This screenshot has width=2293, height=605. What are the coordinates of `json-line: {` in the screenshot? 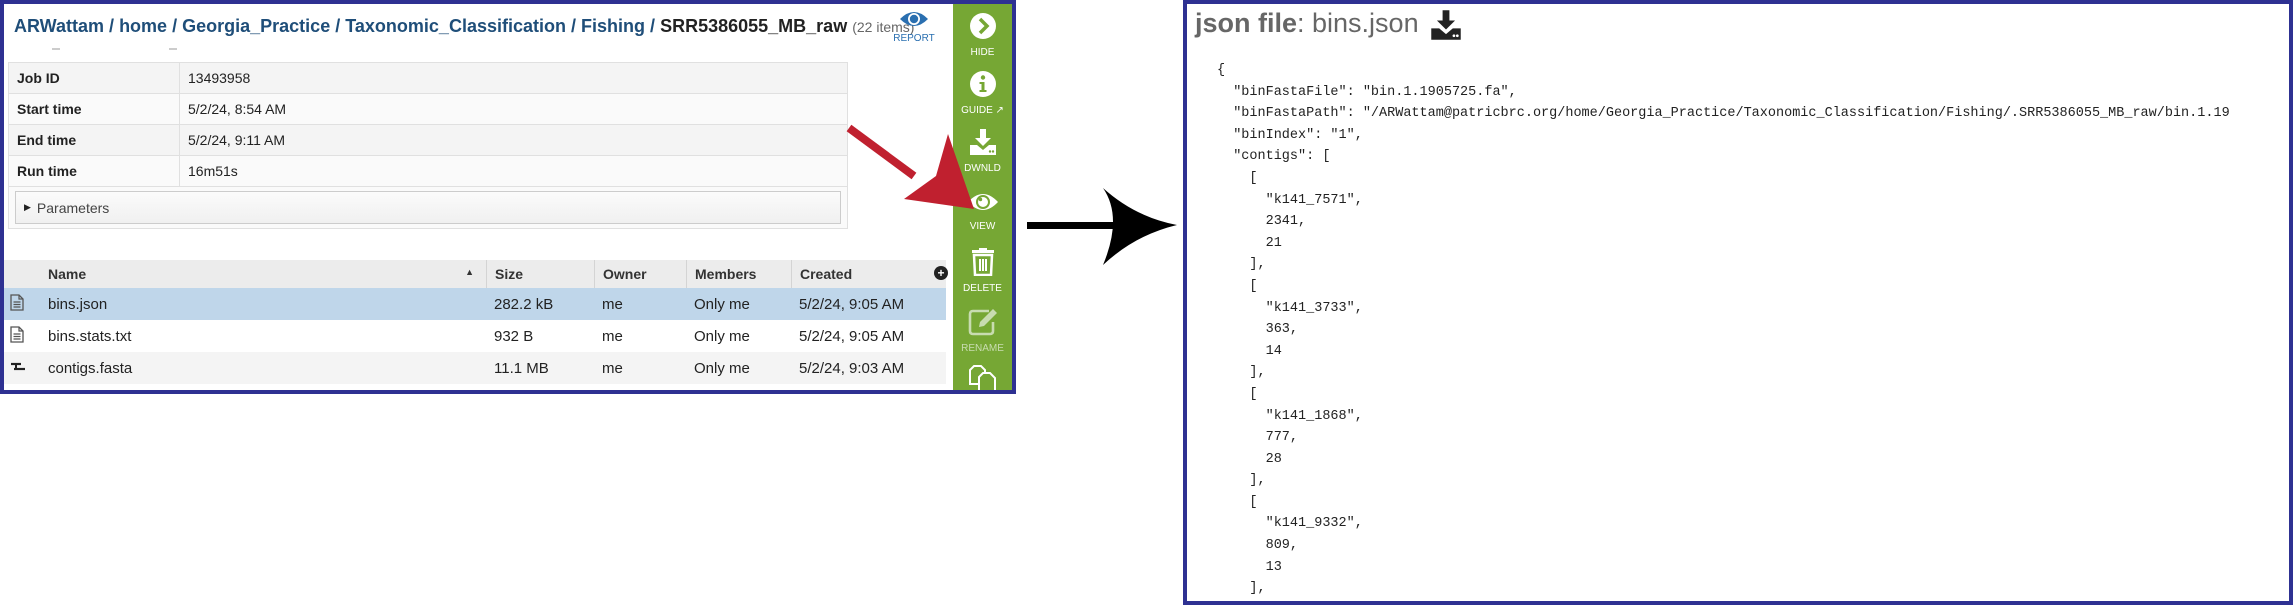 It's located at (1221, 70).